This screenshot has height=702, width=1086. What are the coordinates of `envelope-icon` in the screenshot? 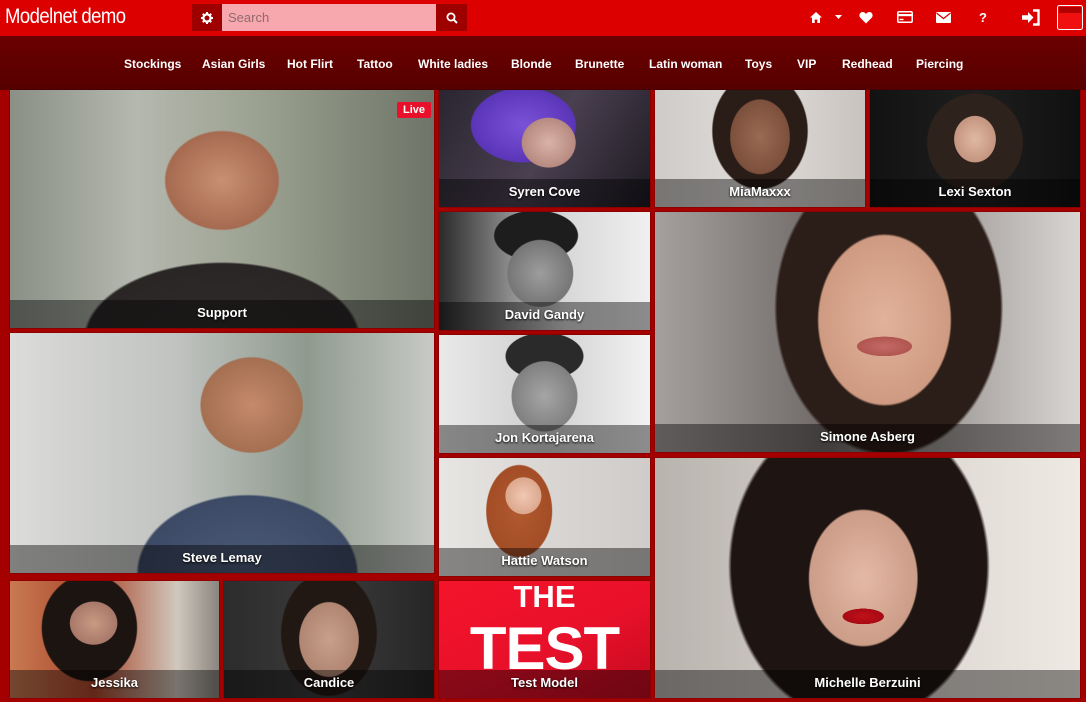 It's located at (943, 17).